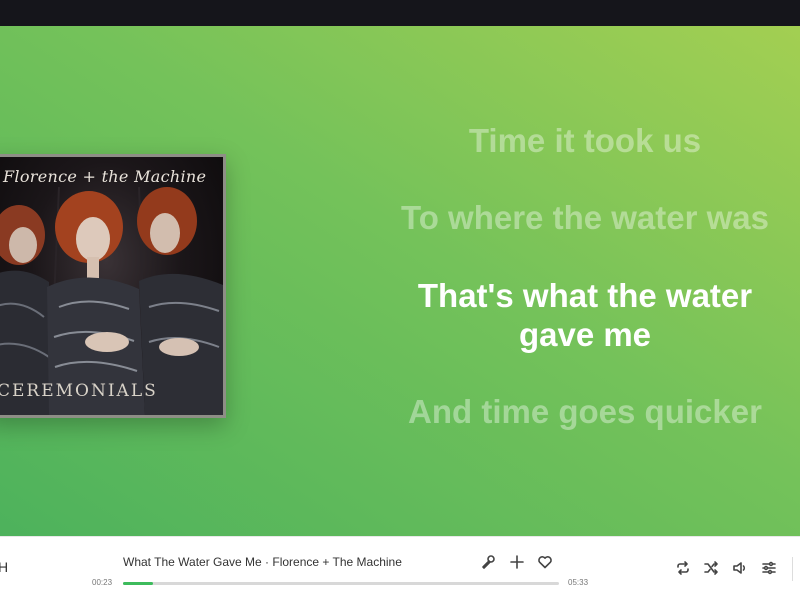 This screenshot has width=800, height=600. Describe the element at coordinates (740, 568) in the screenshot. I see `volume-icon` at that location.